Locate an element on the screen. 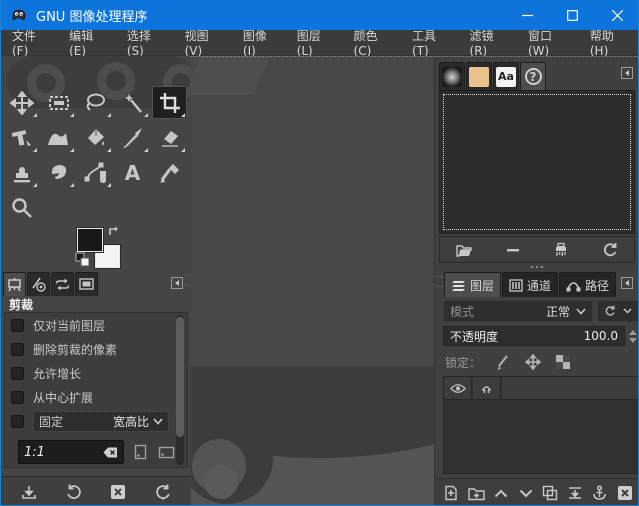 The image size is (639, 506). tab-paths: 路径 is located at coordinates (588, 284).